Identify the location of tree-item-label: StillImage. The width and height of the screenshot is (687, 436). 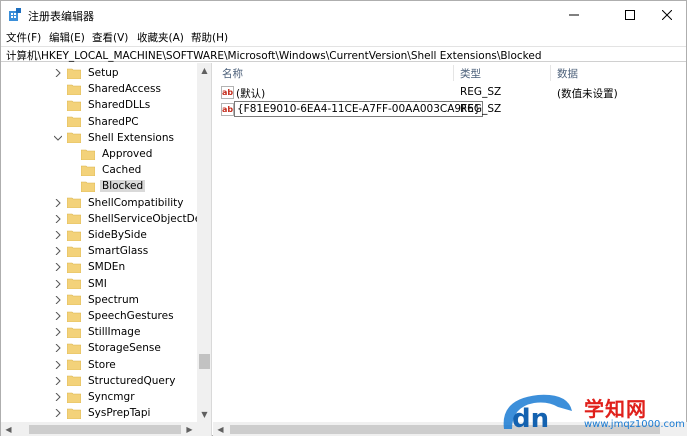
(114, 332).